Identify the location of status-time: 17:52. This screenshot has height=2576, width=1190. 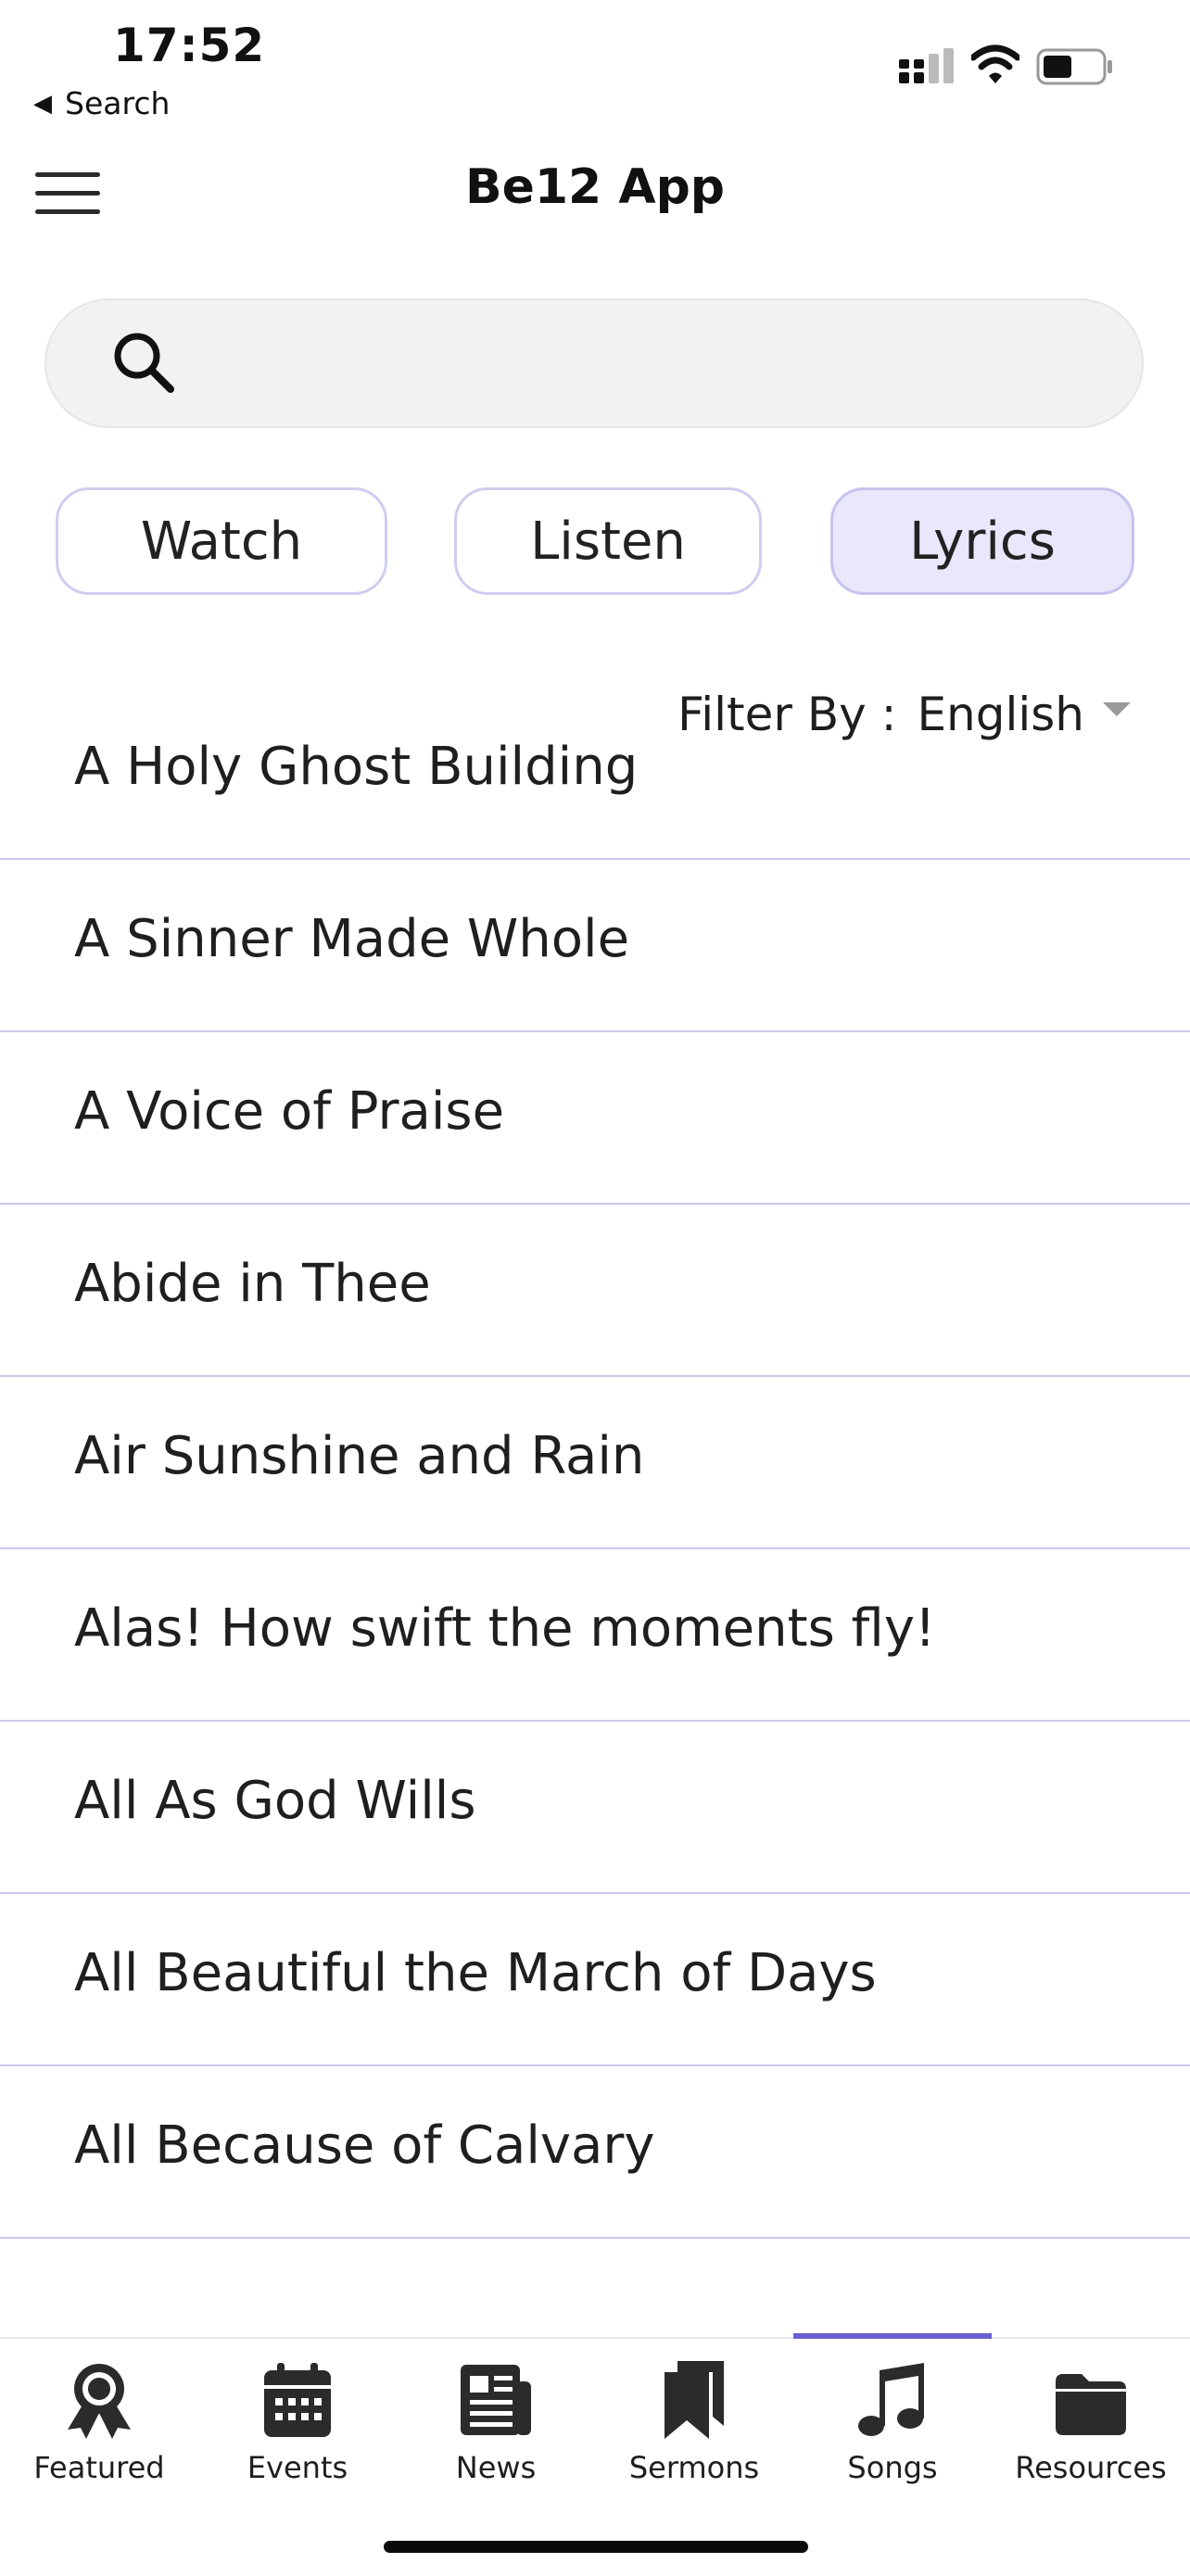
(189, 45).